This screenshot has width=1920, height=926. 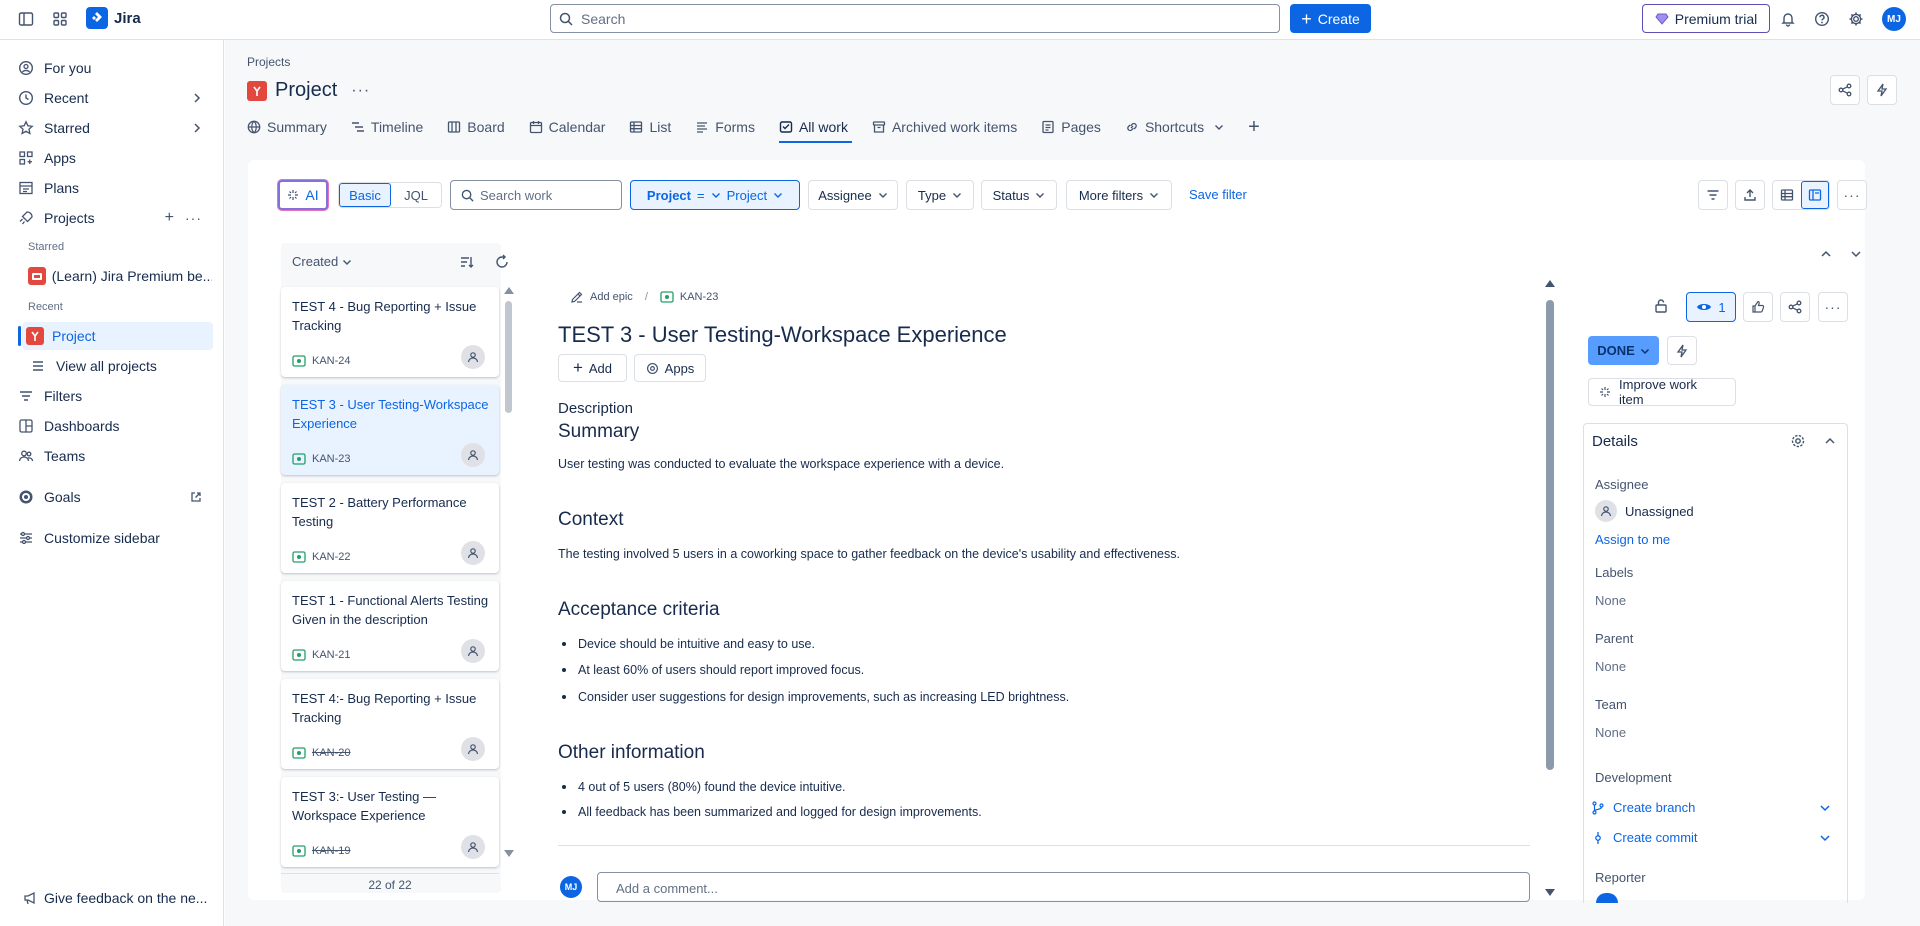 What do you see at coordinates (715, 195) in the screenshot?
I see `project-filter-chip: Project = Project` at bounding box center [715, 195].